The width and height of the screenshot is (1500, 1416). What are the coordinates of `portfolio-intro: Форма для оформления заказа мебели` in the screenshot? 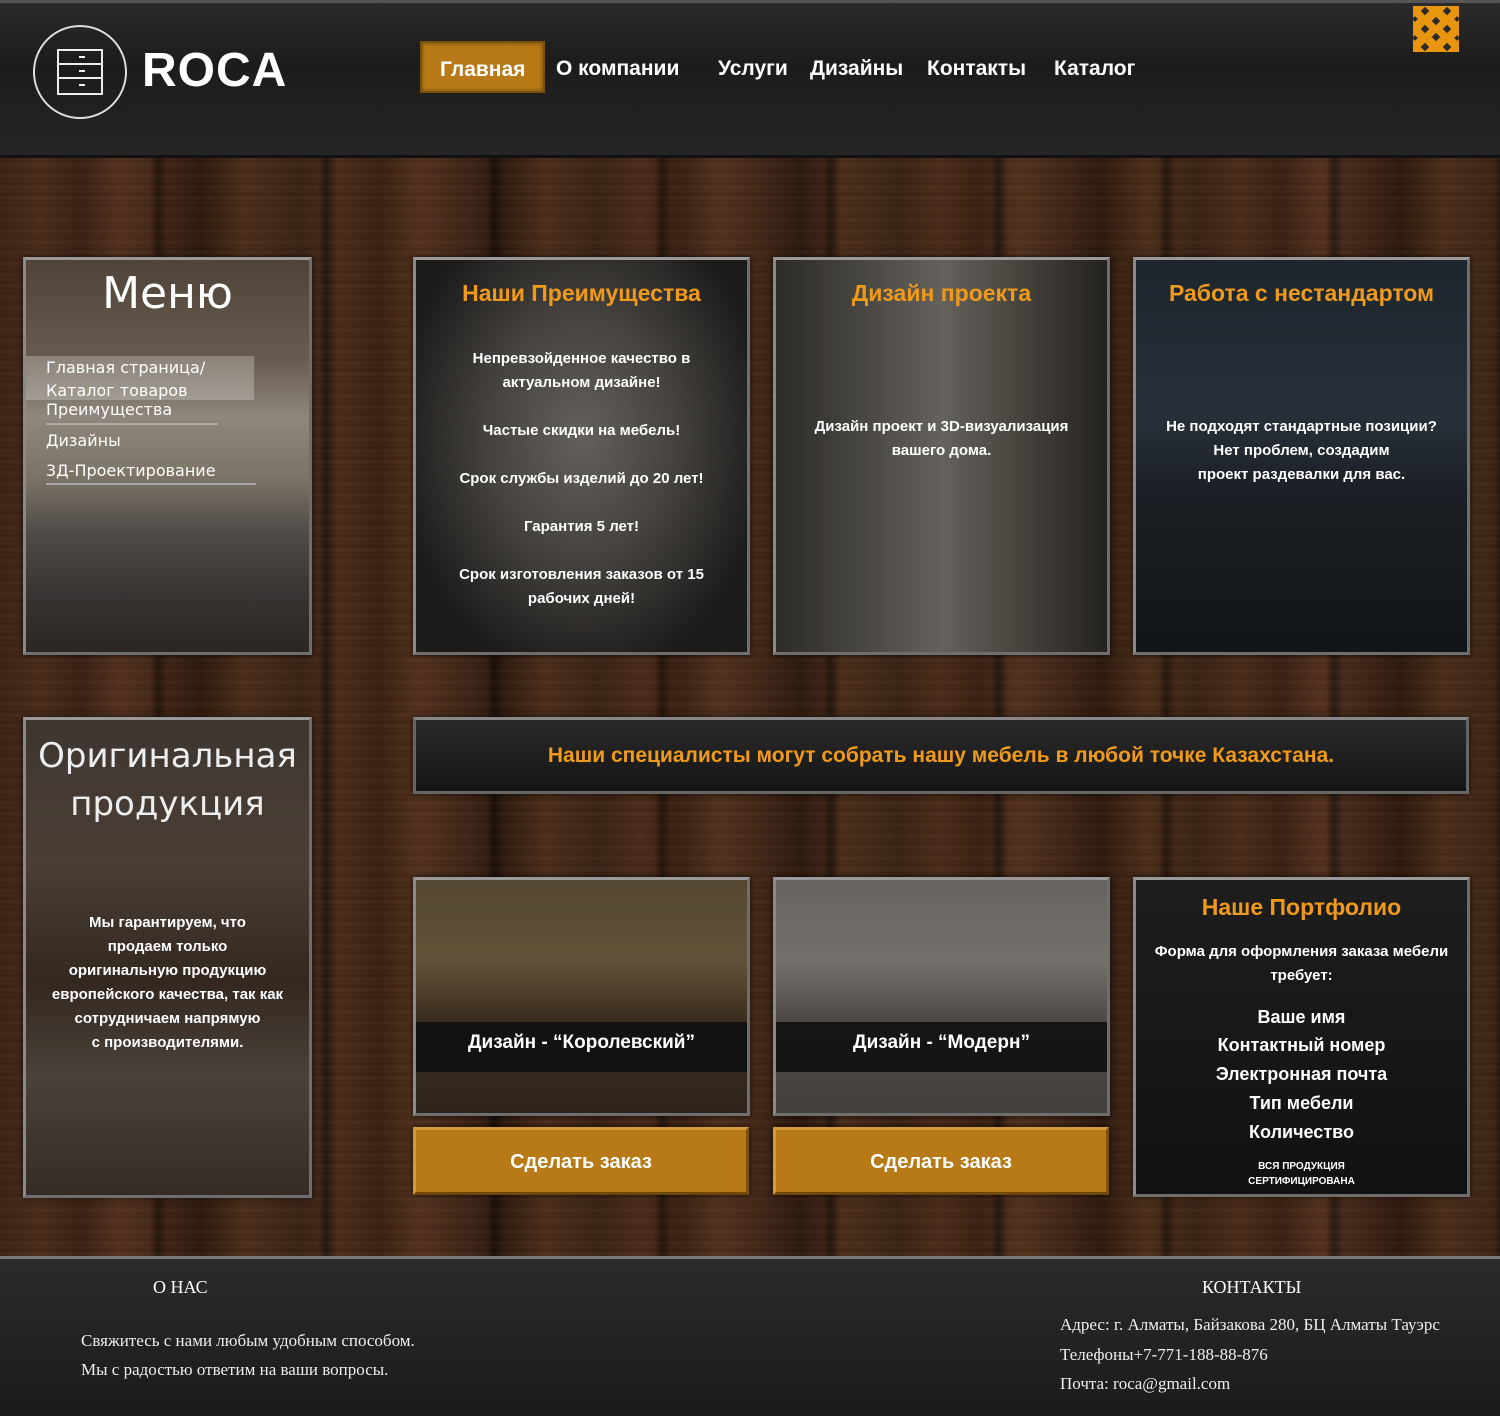 It's located at (1301, 951).